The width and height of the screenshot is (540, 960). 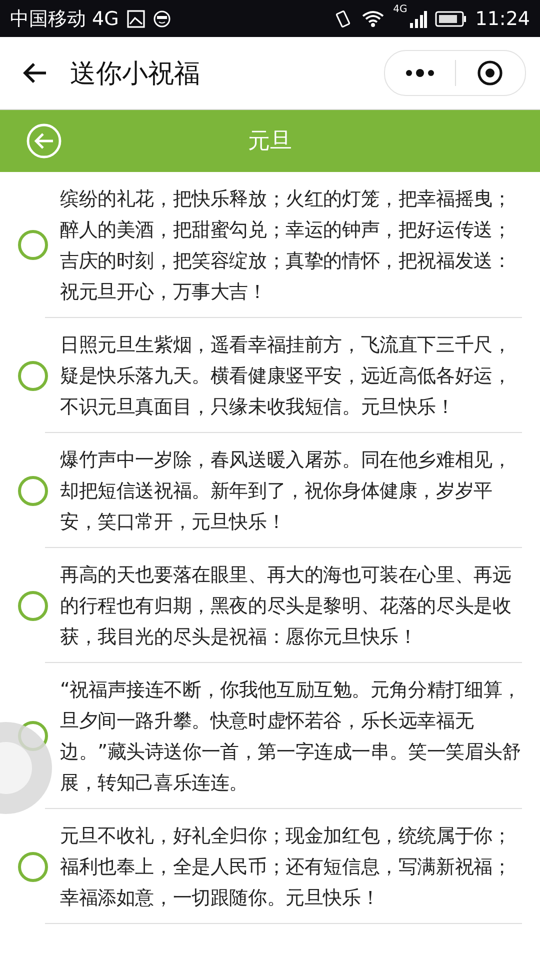 I want to click on signal-icon, so click(x=418, y=19).